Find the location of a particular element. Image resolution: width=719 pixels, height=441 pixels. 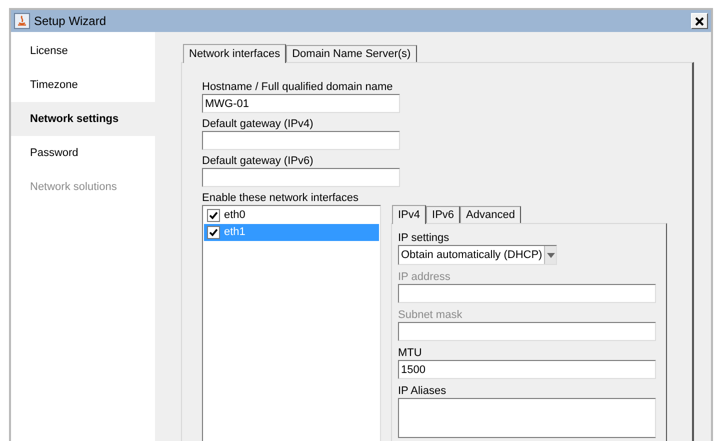

field-label: IP address is located at coordinates (425, 277).